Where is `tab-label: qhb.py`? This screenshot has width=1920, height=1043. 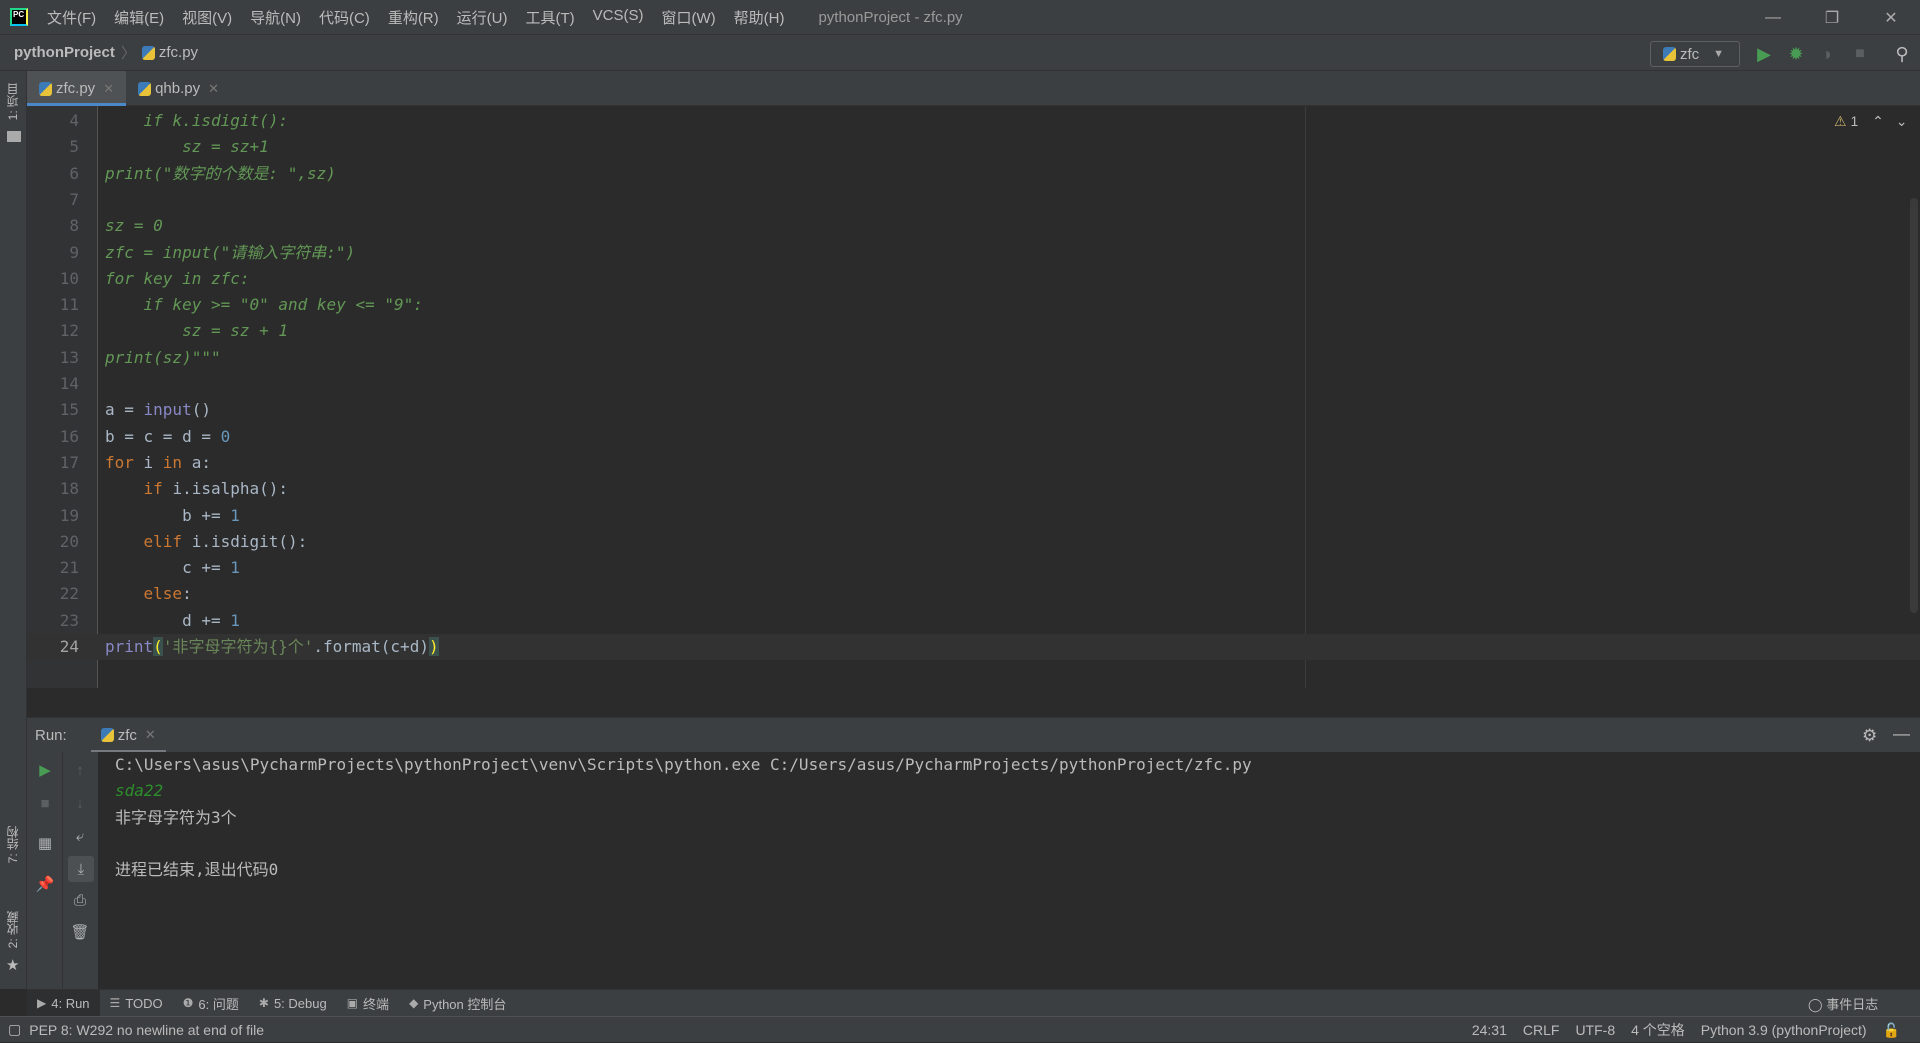 tab-label: qhb.py is located at coordinates (178, 88).